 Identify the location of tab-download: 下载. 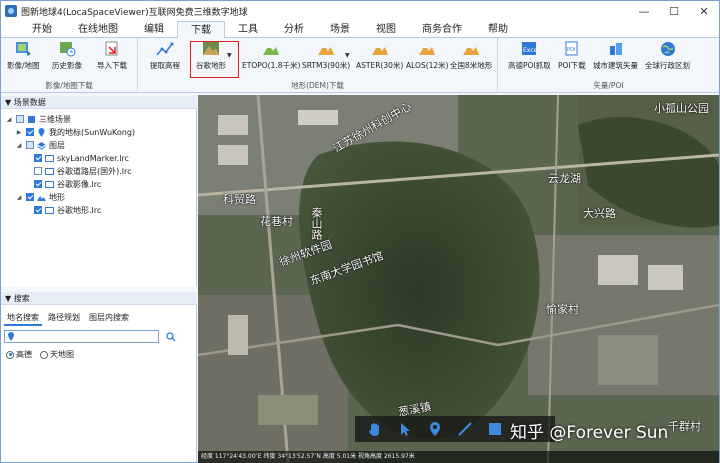
(201, 30).